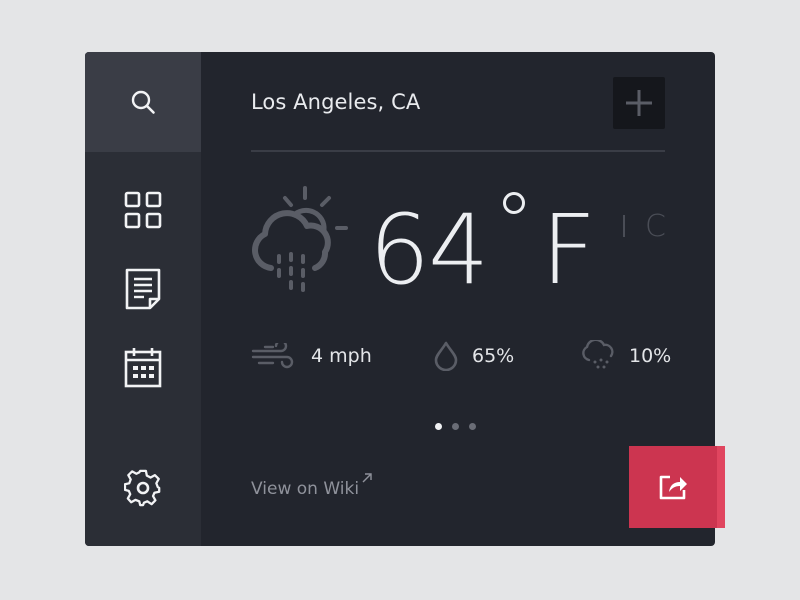 The height and width of the screenshot is (600, 800). I want to click on degree-symbol, so click(514, 203).